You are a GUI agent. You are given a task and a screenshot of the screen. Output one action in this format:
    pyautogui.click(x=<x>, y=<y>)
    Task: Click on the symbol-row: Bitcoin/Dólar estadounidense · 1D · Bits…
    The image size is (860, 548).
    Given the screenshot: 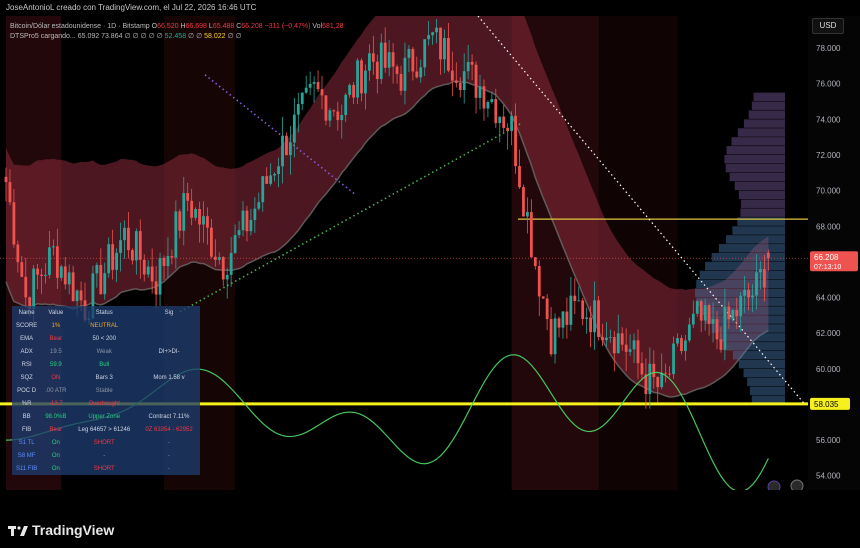 What is the action you would take?
    pyautogui.click(x=177, y=26)
    